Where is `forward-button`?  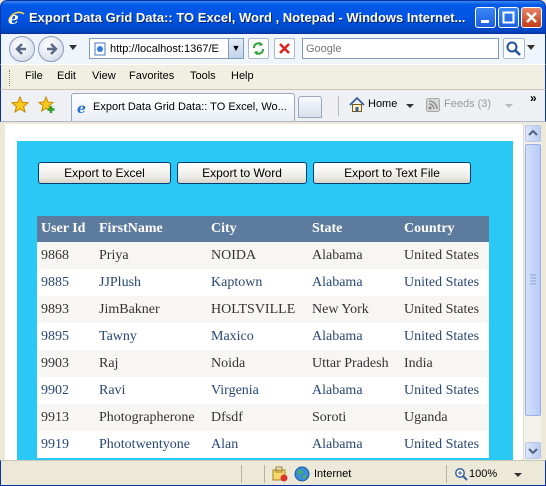 forward-button is located at coordinates (51, 49).